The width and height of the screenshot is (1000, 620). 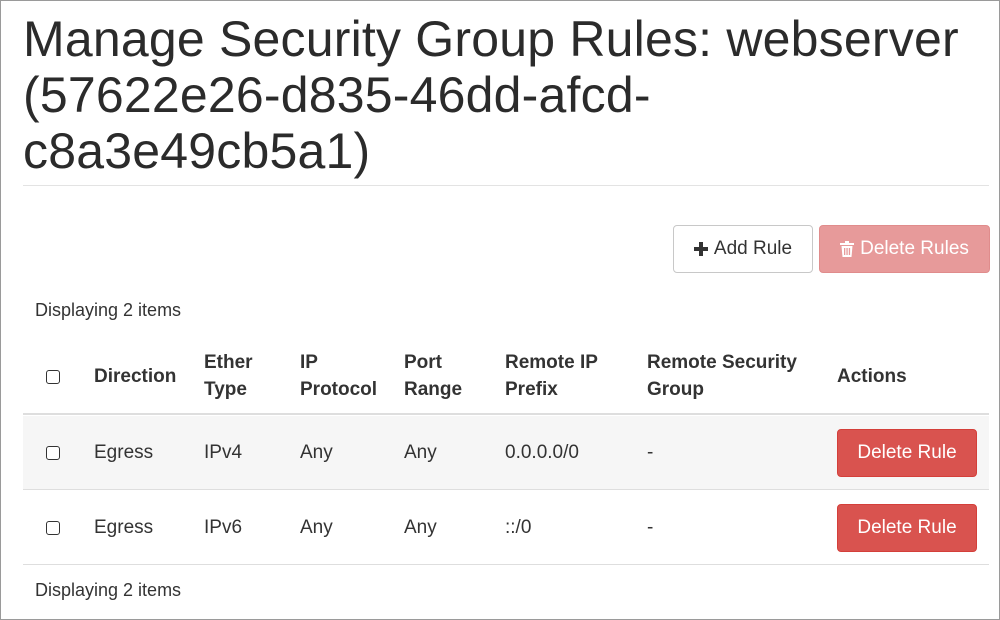 I want to click on delete-rules-button: Delete Rules, so click(x=904, y=249).